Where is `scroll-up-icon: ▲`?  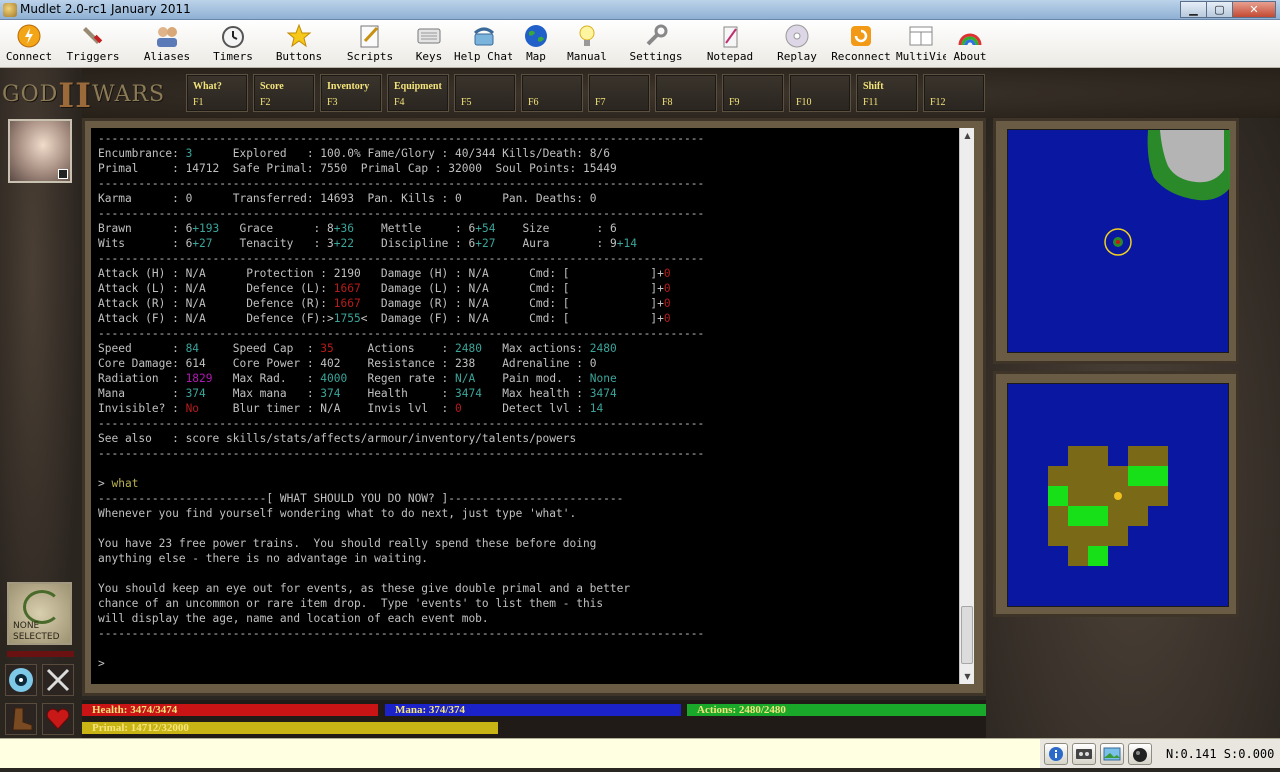 scroll-up-icon: ▲ is located at coordinates (967, 135).